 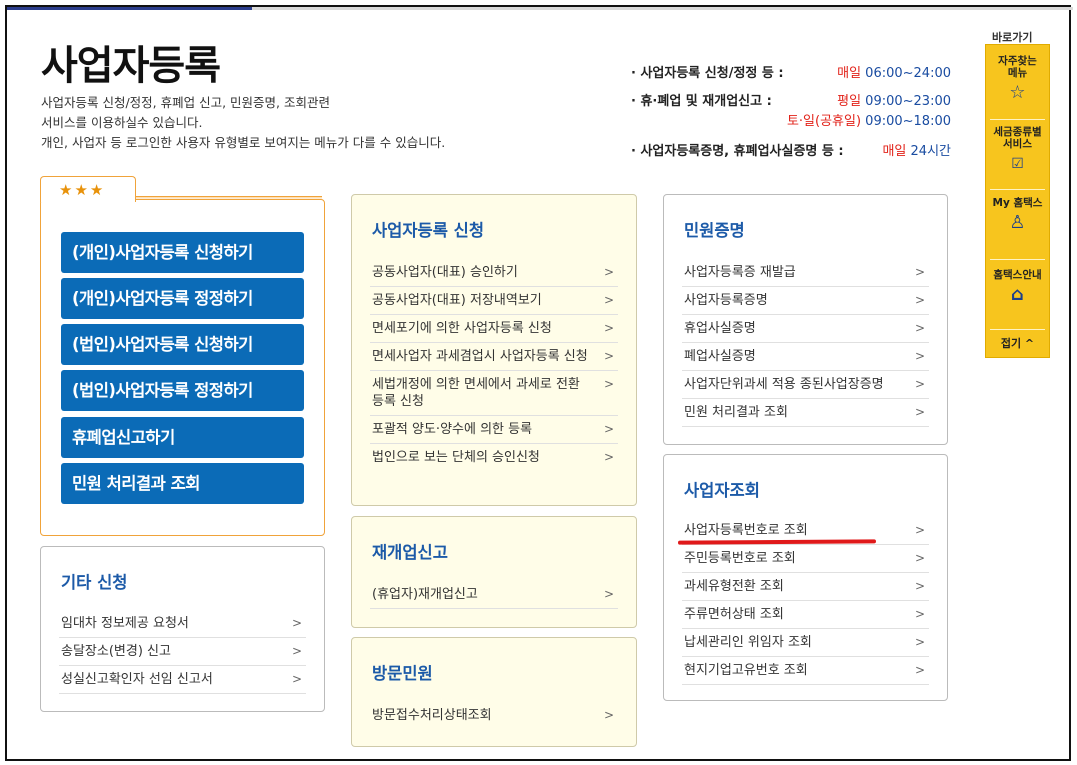 I want to click on quick-frequent-menu: 자주찾는 메뉴 ☆, so click(x=1017, y=79).